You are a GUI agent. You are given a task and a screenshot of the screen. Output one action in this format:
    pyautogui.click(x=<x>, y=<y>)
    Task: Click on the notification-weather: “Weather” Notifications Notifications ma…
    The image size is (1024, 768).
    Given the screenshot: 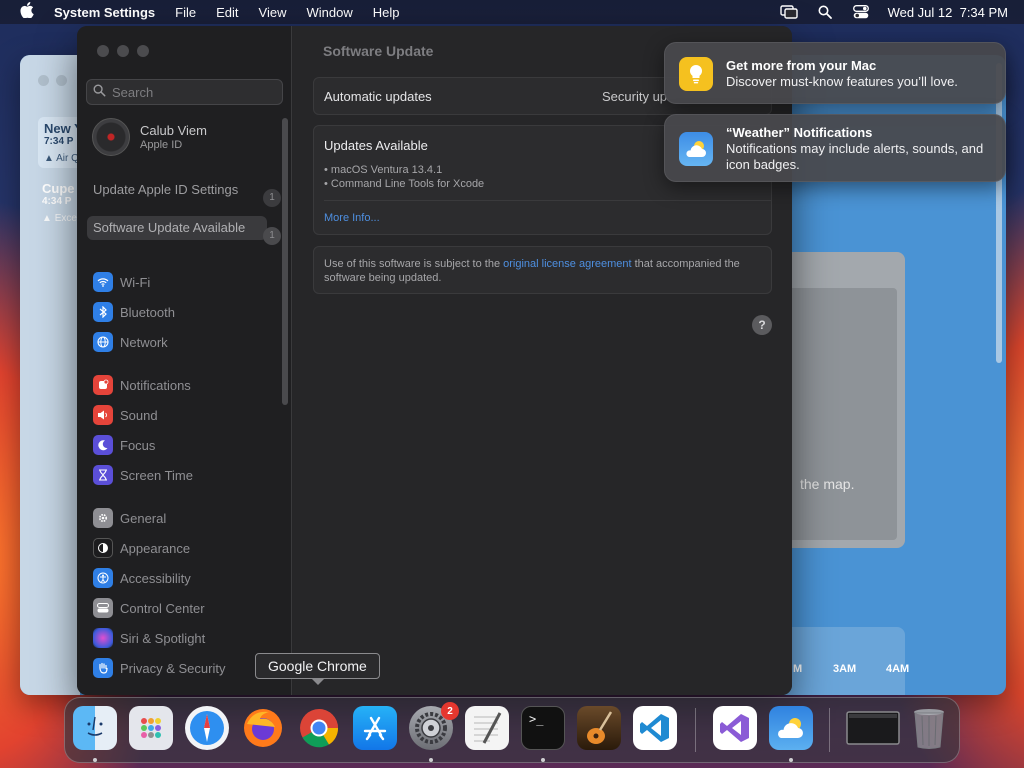 What is the action you would take?
    pyautogui.click(x=835, y=148)
    